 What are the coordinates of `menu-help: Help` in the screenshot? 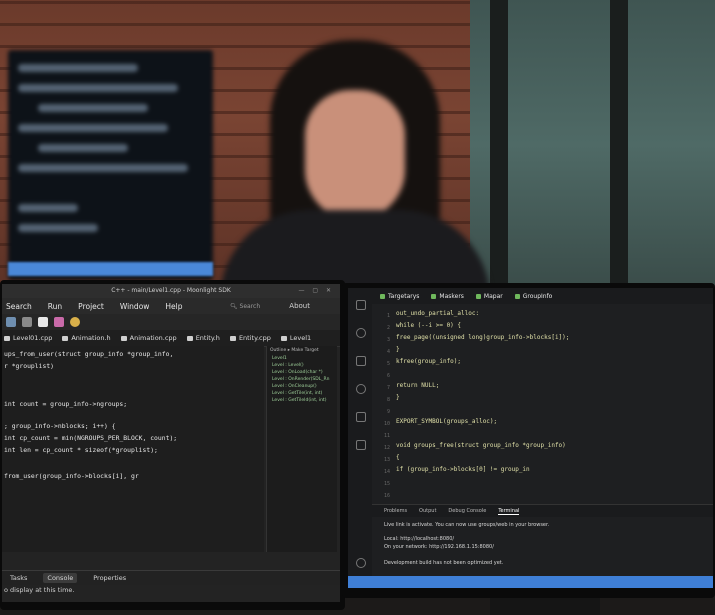 It's located at (173, 306).